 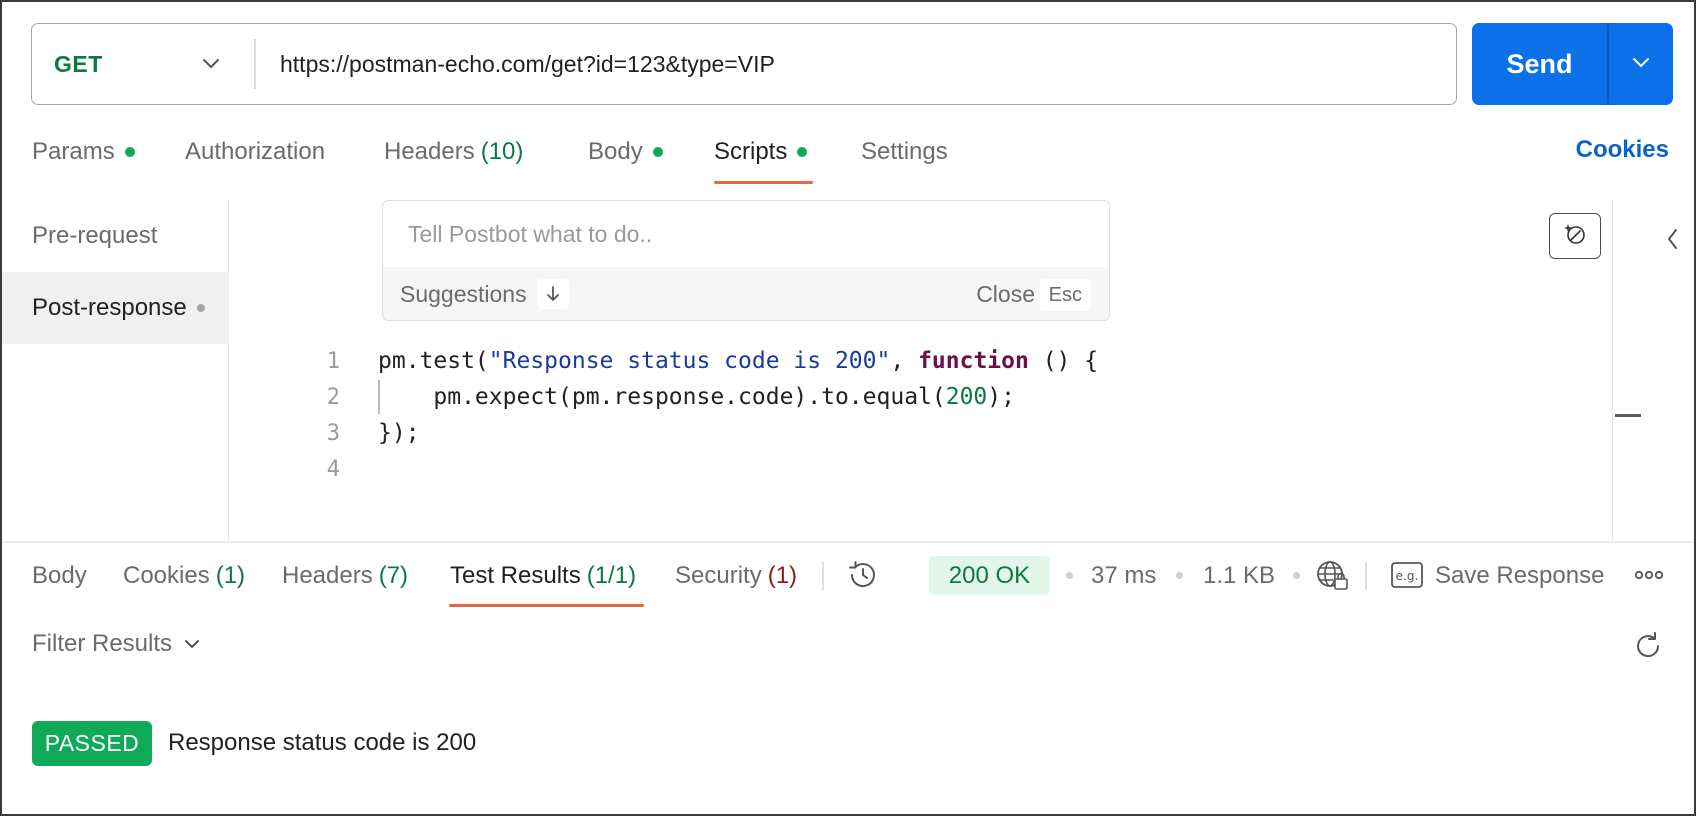 What do you see at coordinates (1239, 576) in the screenshot?
I see `response-size: 1.1 KB` at bounding box center [1239, 576].